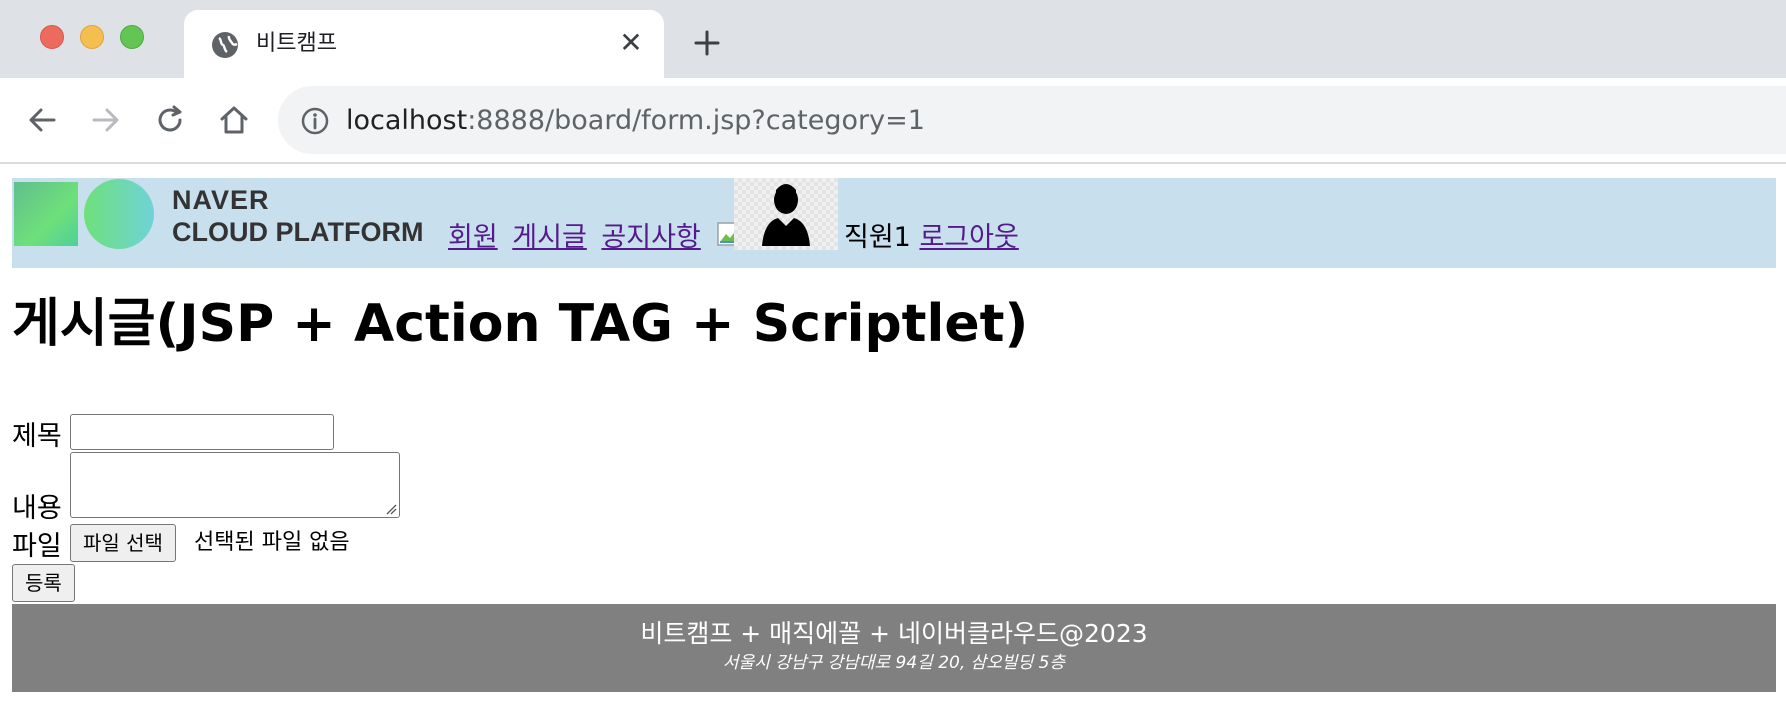 Image resolution: width=1786 pixels, height=706 pixels. What do you see at coordinates (221, 200) in the screenshot?
I see `logo-line-1: NAVER` at bounding box center [221, 200].